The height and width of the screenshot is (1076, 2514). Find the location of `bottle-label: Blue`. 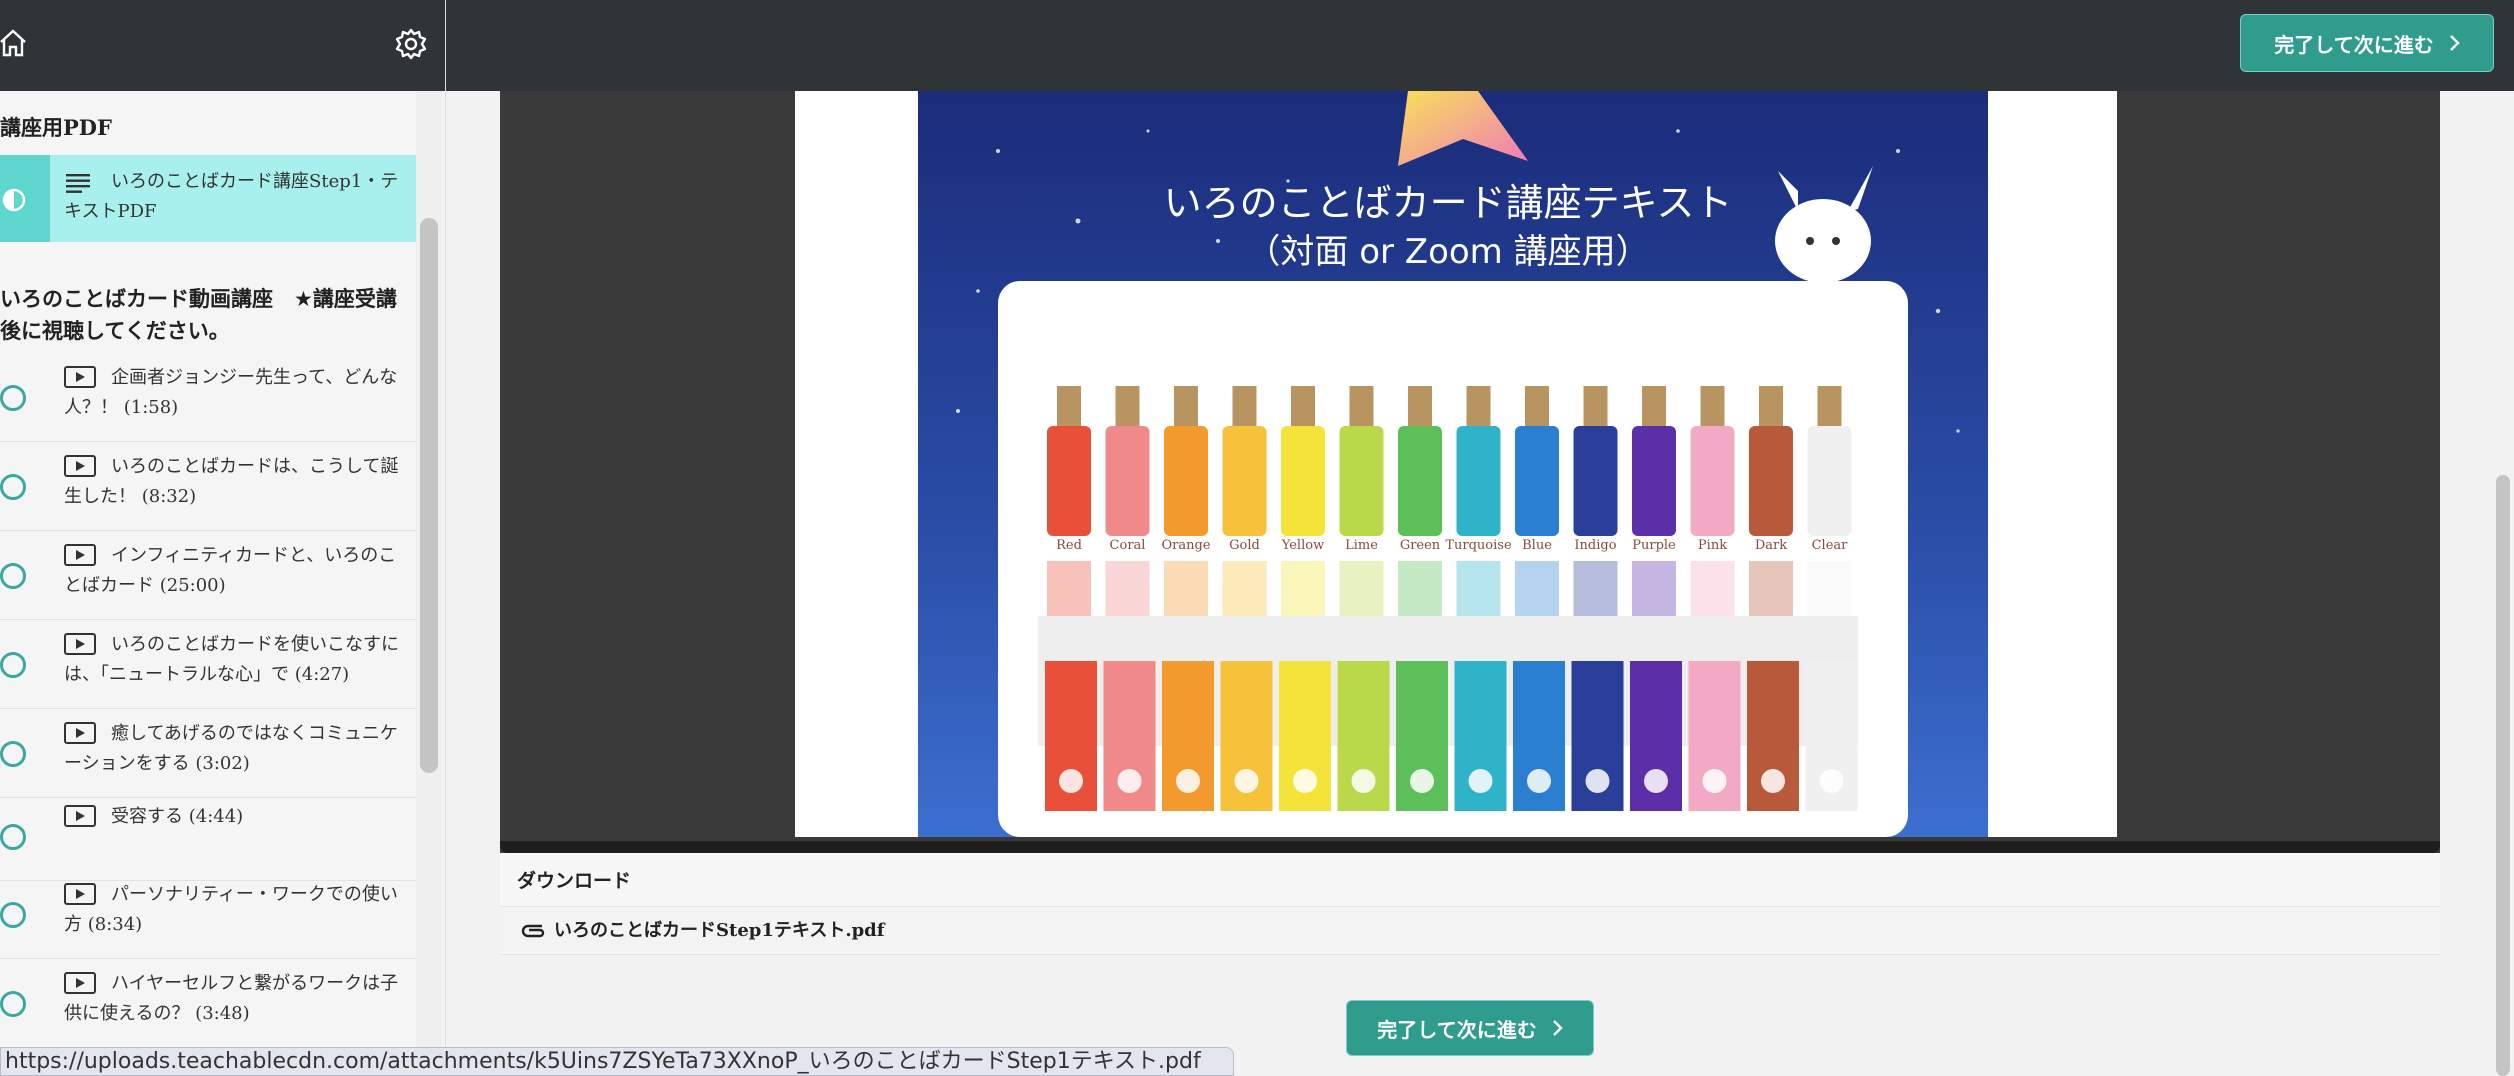

bottle-label: Blue is located at coordinates (1537, 545).